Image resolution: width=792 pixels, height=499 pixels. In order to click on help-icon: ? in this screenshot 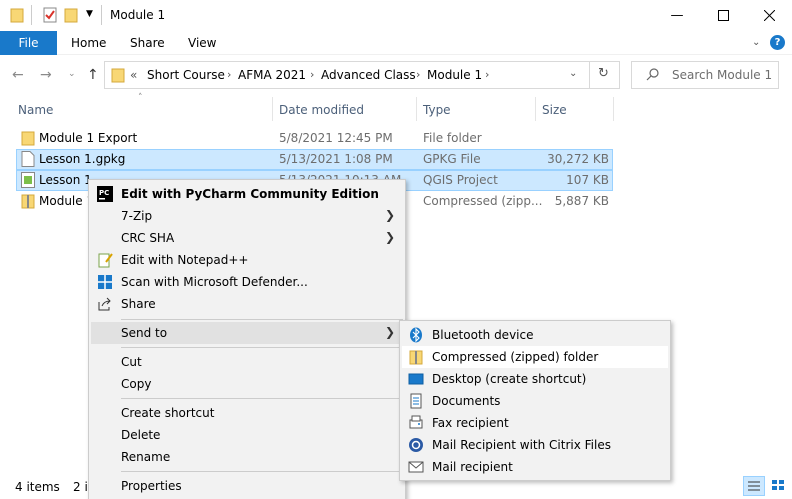, I will do `click(777, 42)`.